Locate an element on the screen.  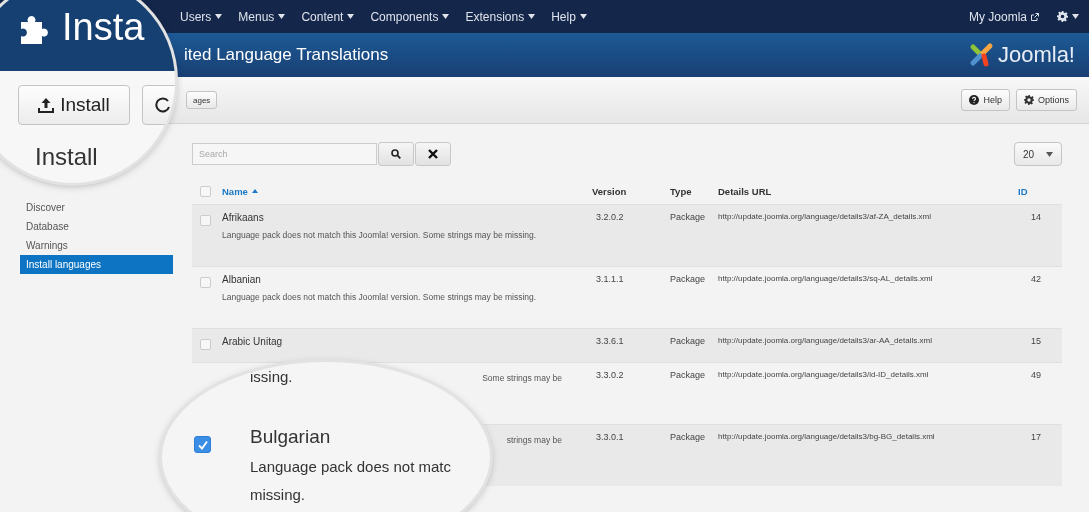
close-icon is located at coordinates (433, 154).